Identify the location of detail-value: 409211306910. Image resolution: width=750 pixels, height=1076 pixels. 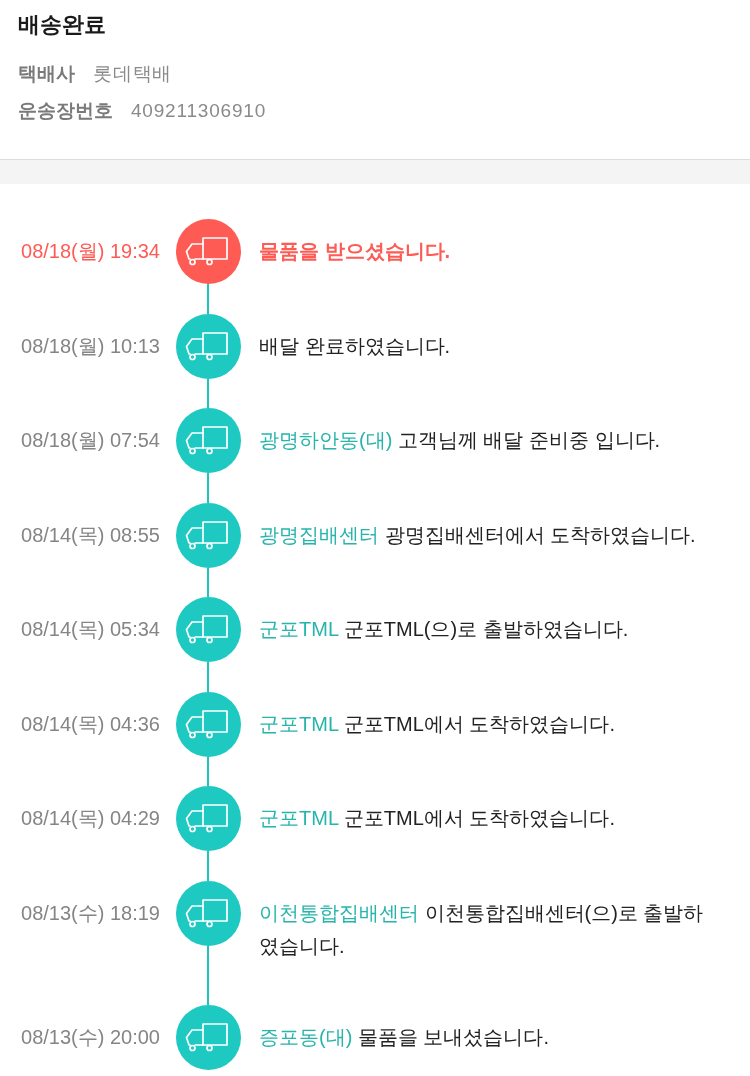
(198, 111).